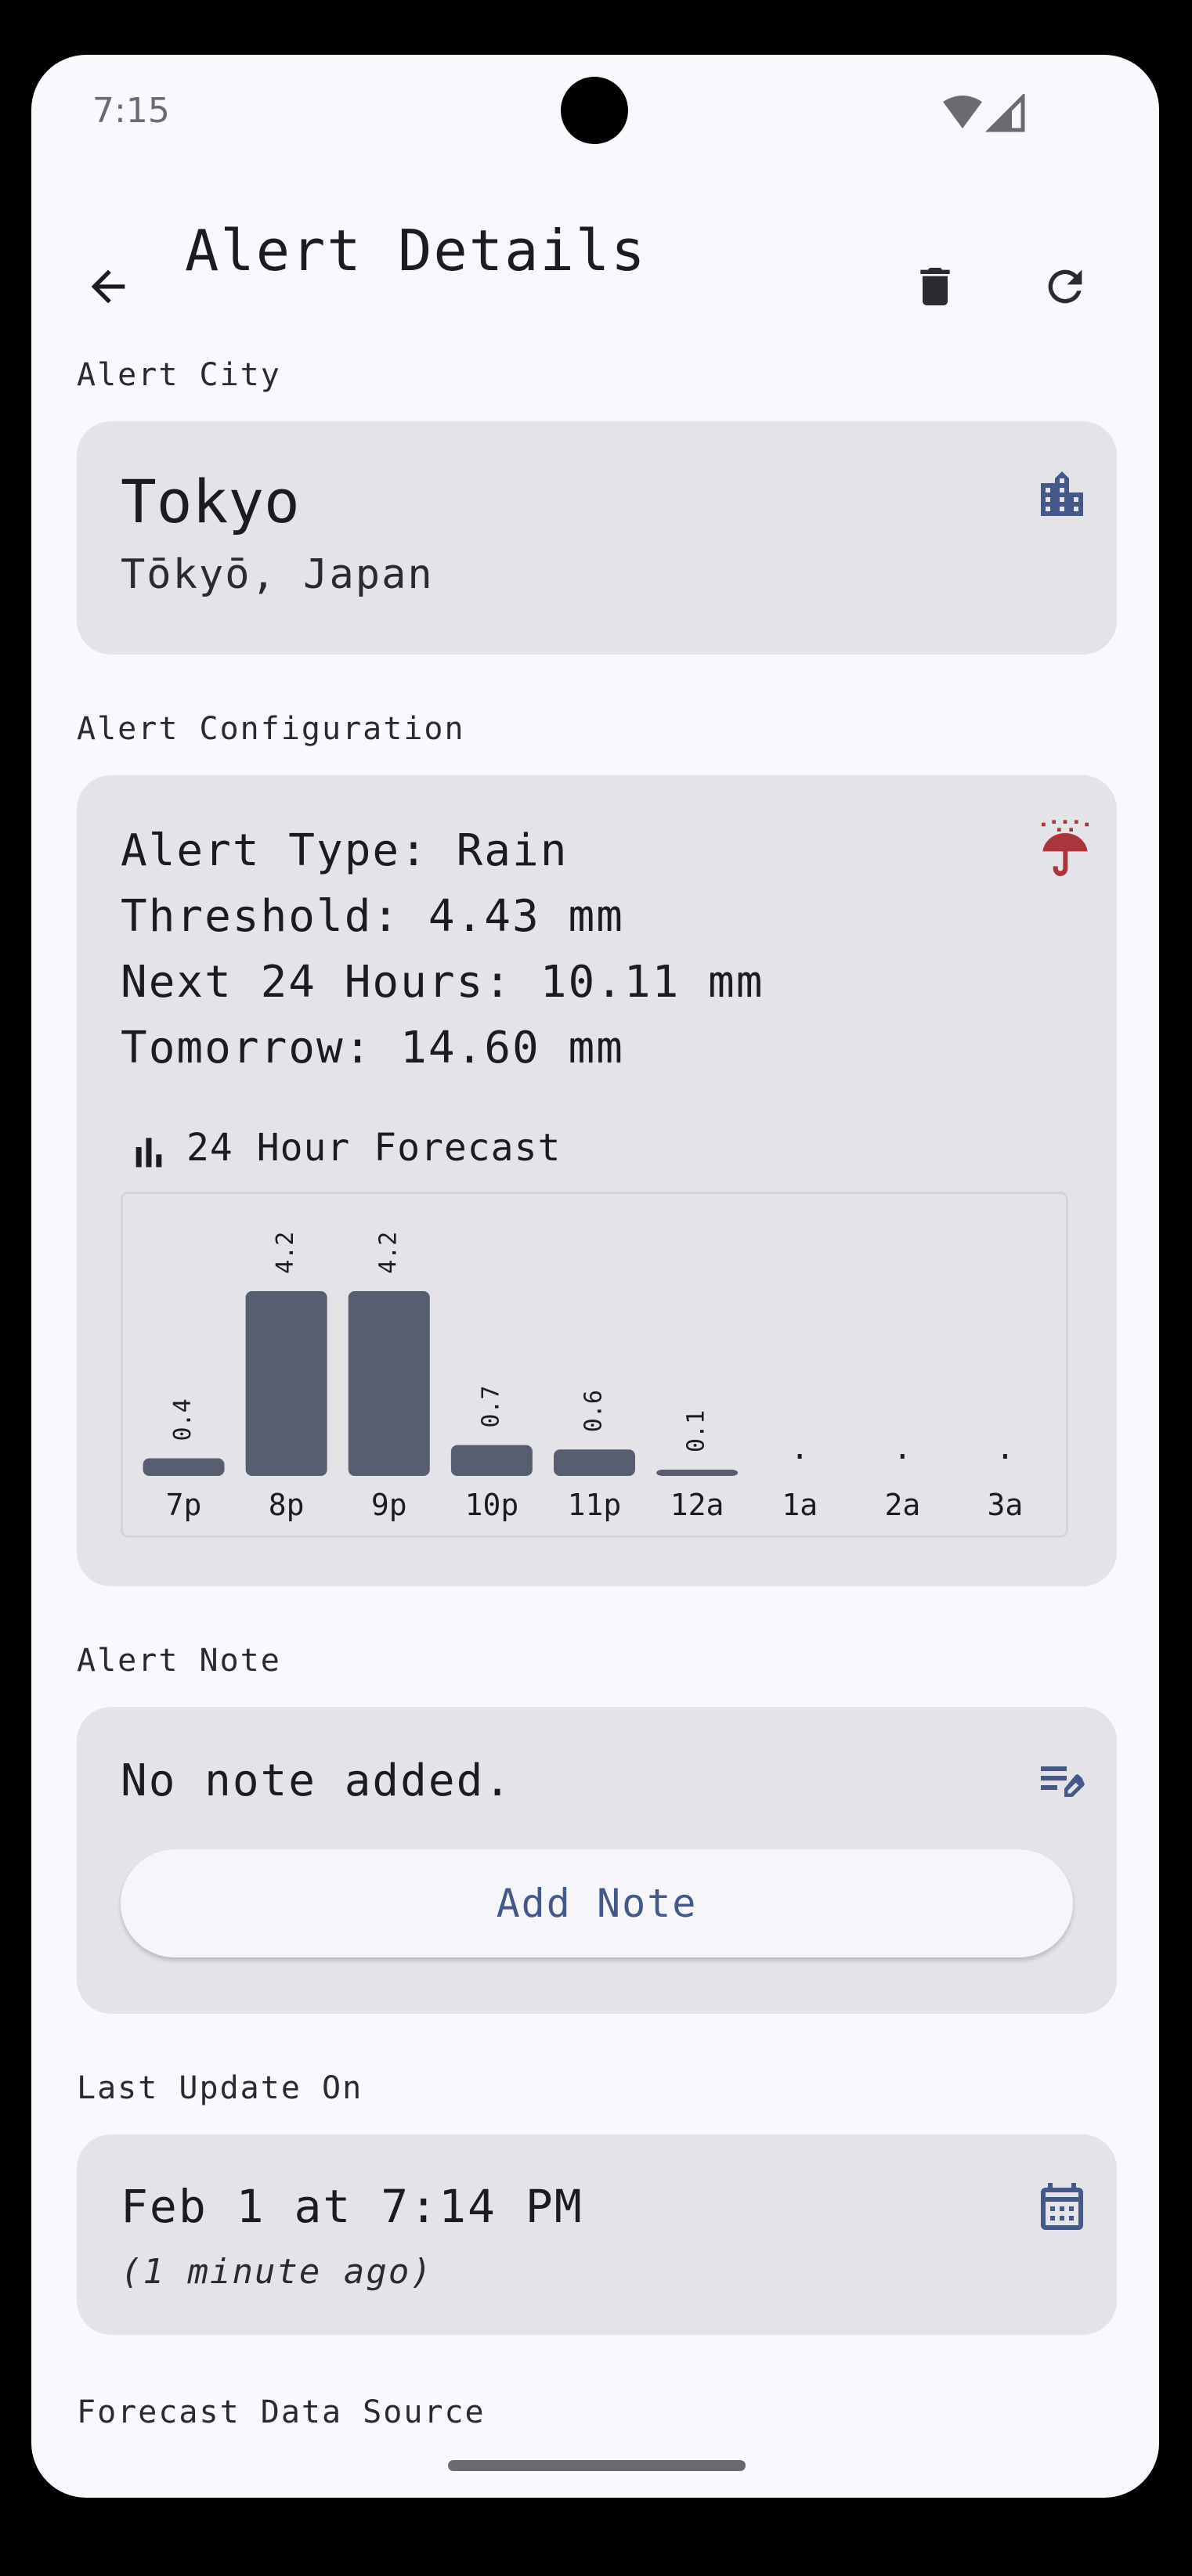 This screenshot has width=1192, height=2576. I want to click on chart-value-label-7p: 0.4, so click(183, 1419).